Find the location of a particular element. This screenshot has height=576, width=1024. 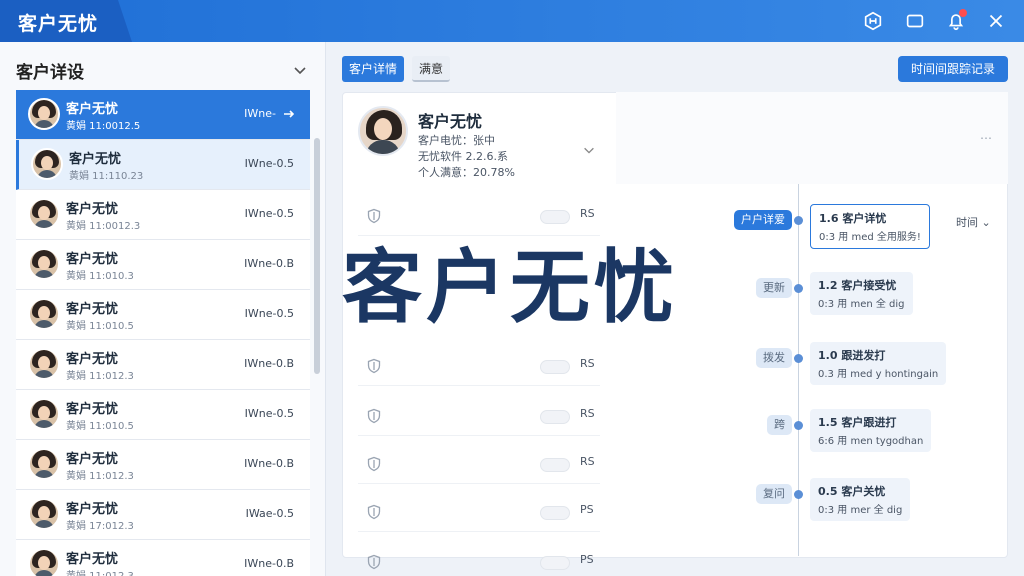

list-item-sub: 黄娟 11:0012.5 is located at coordinates (103, 126).